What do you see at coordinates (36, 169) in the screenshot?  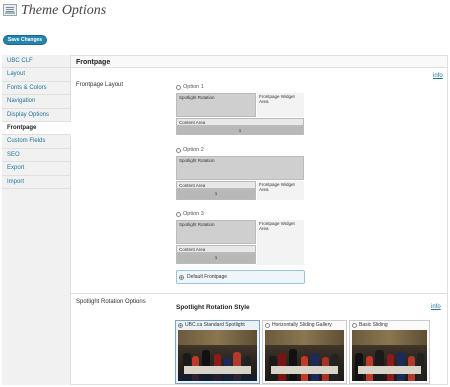 I see `sidebar-item-export: Export` at bounding box center [36, 169].